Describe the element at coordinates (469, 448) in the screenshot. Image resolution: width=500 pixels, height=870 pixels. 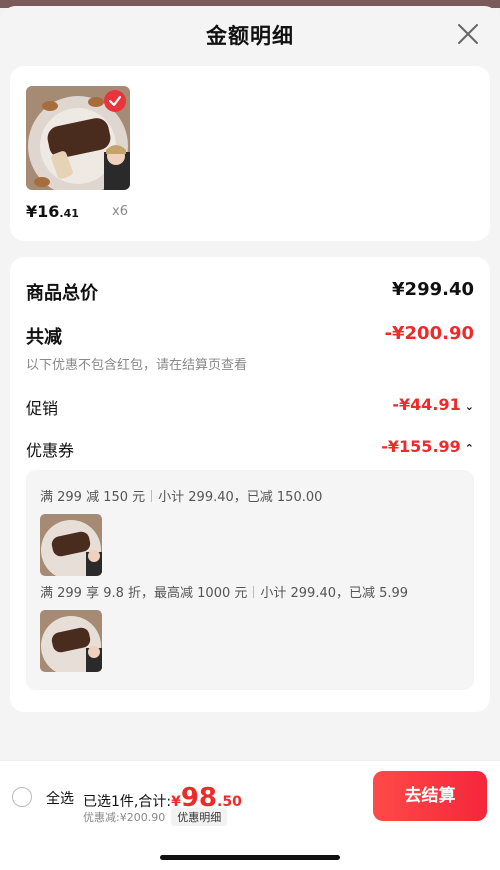
I see `chevron-up-icon: ⌃` at that location.